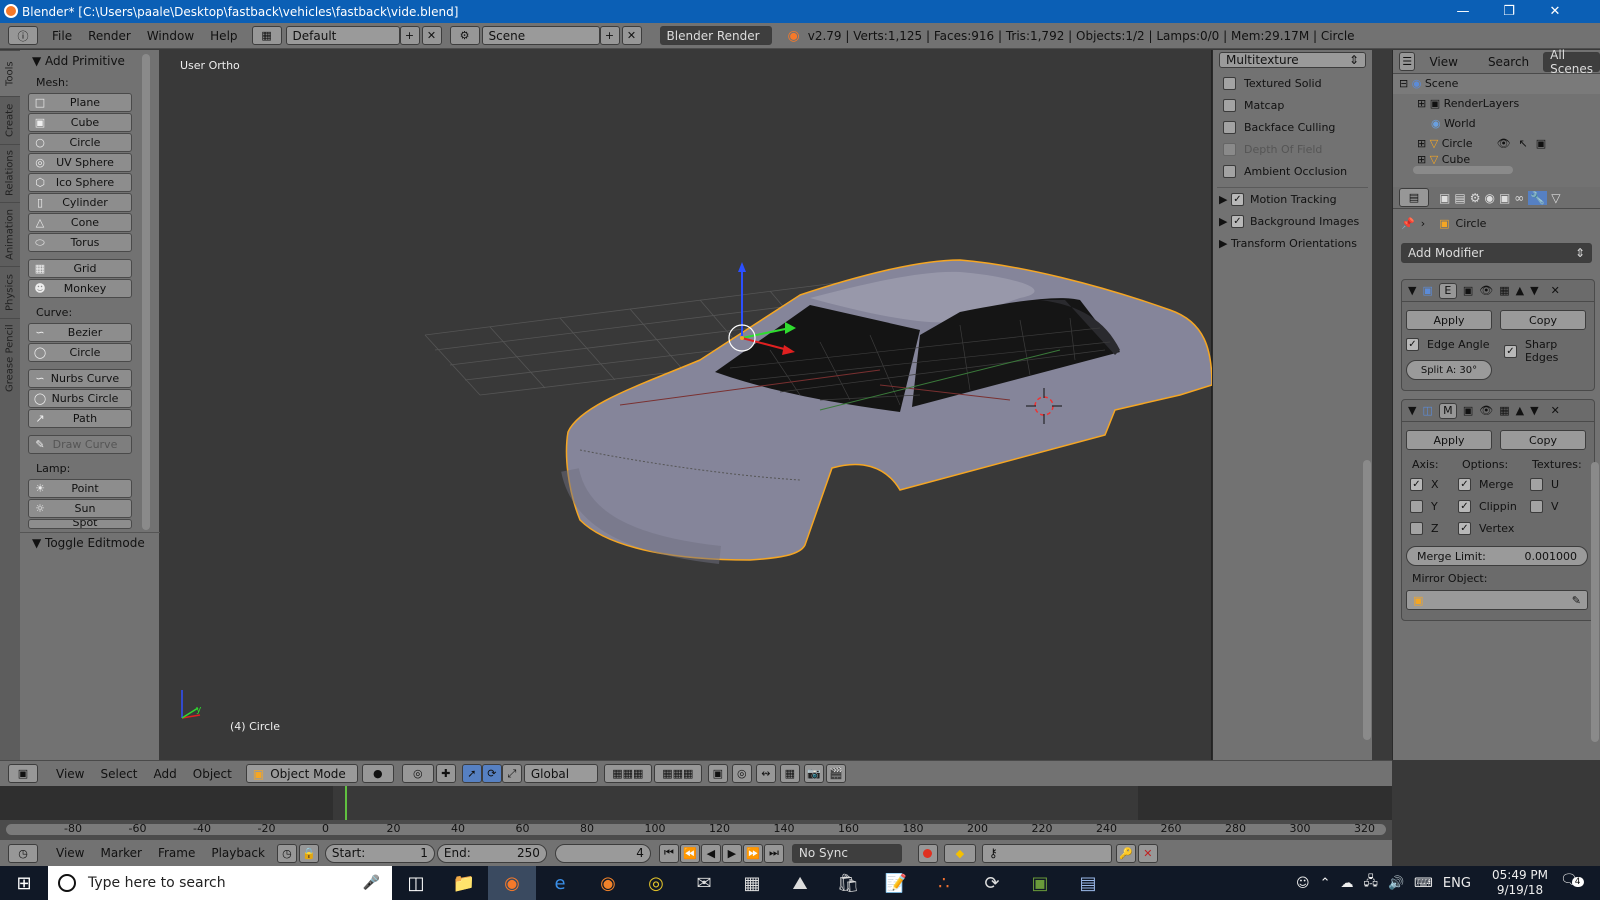  I want to click on snap-element-icon: ▦, so click(789, 773).